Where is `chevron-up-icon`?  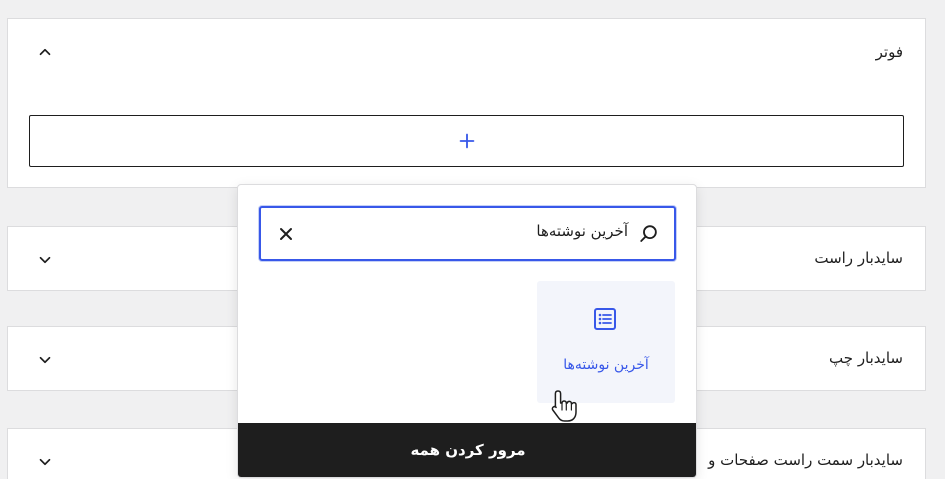 chevron-up-icon is located at coordinates (45, 52).